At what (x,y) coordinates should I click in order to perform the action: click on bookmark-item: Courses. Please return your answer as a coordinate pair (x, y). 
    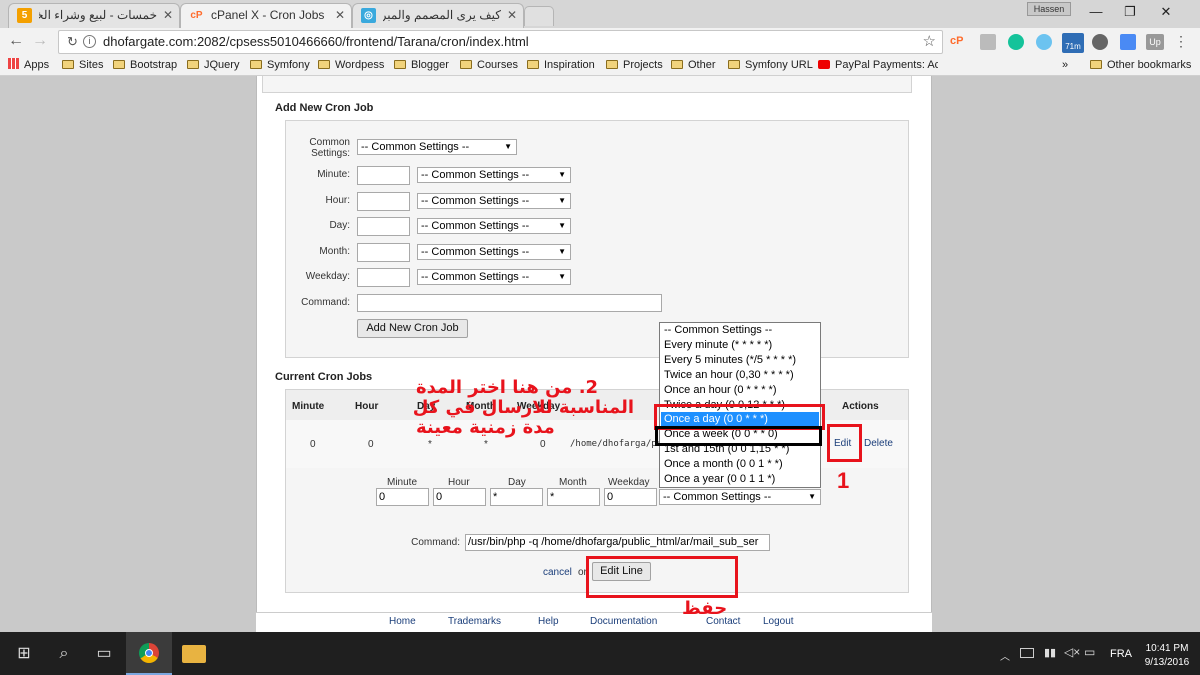
    Looking at the image, I should click on (489, 65).